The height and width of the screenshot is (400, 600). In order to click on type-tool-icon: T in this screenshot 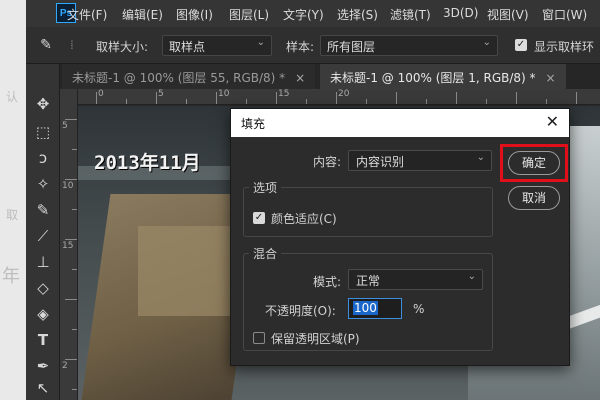, I will do `click(43, 340)`.